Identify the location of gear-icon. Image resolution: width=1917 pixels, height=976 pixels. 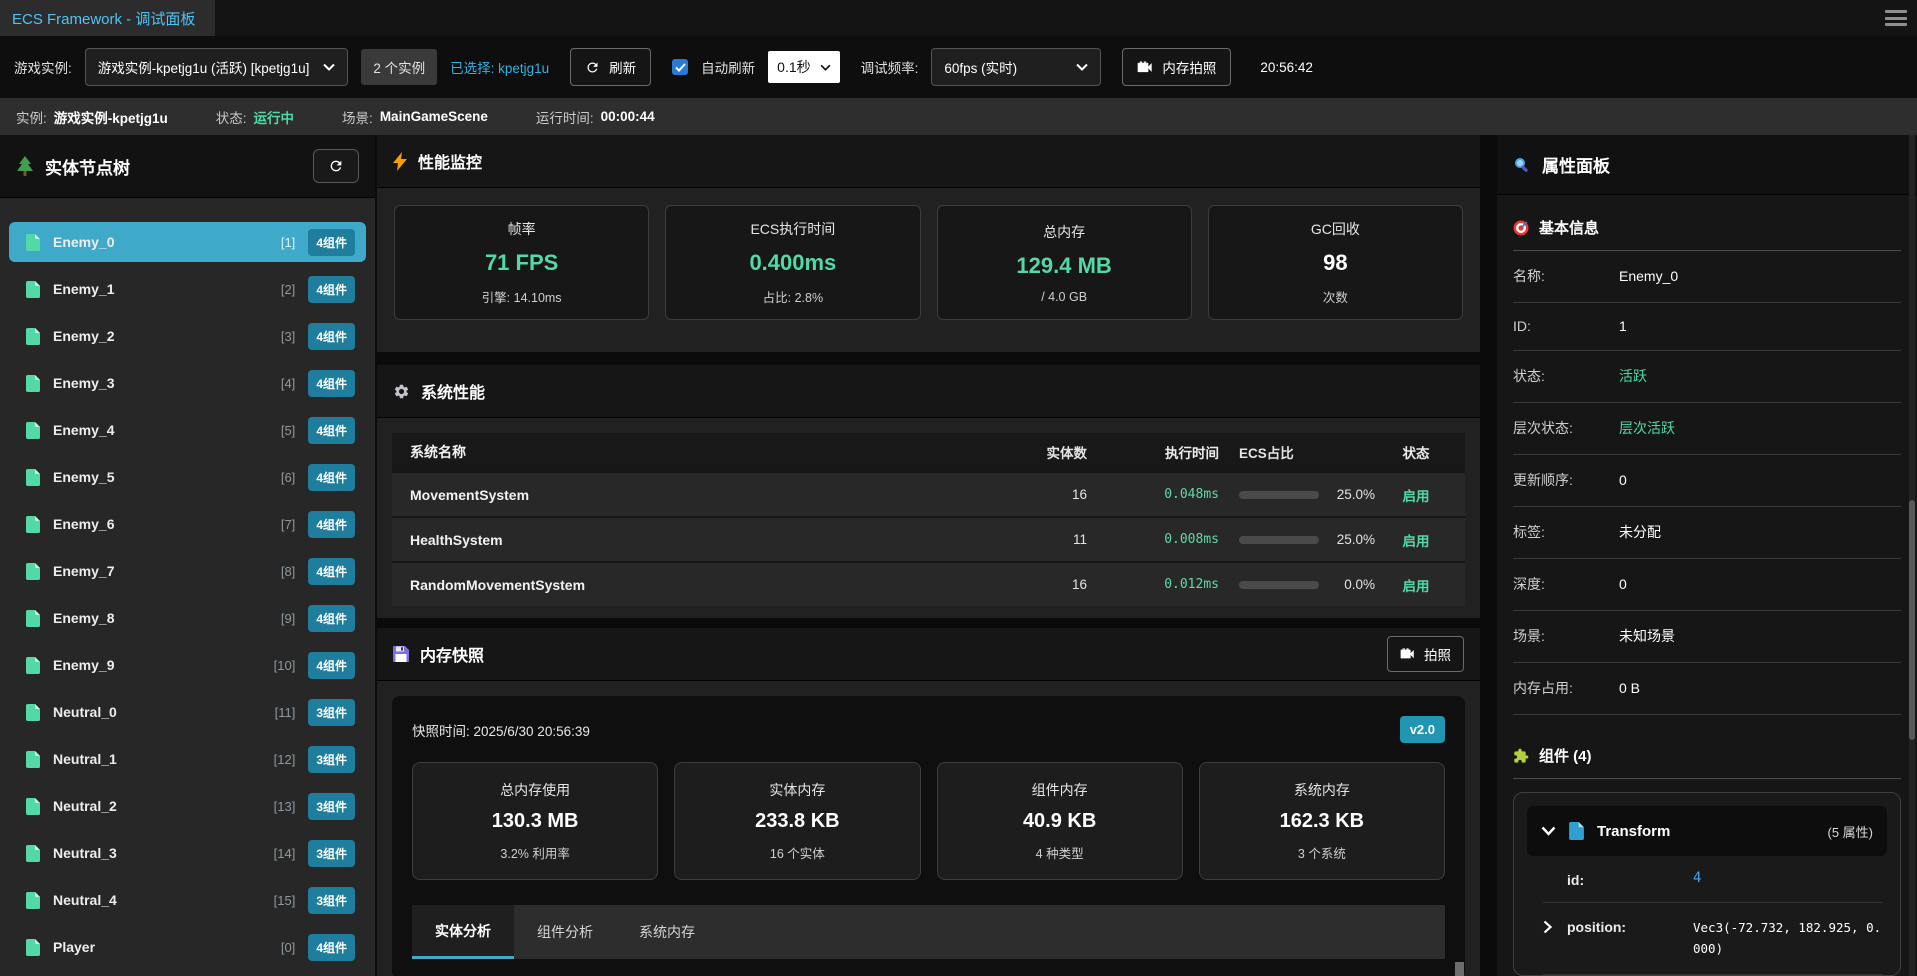
(401, 391).